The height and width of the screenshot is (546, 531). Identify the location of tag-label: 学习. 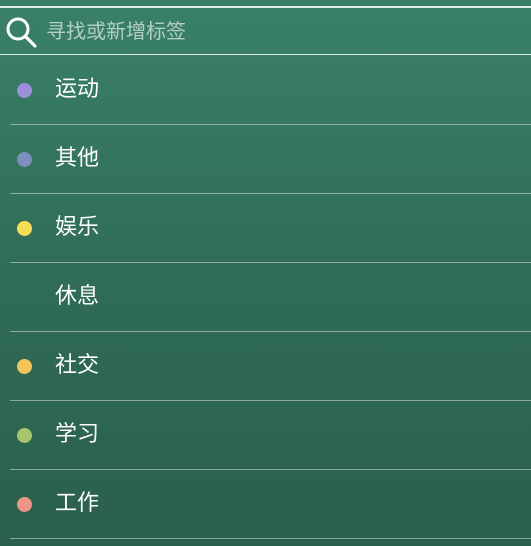
(77, 434).